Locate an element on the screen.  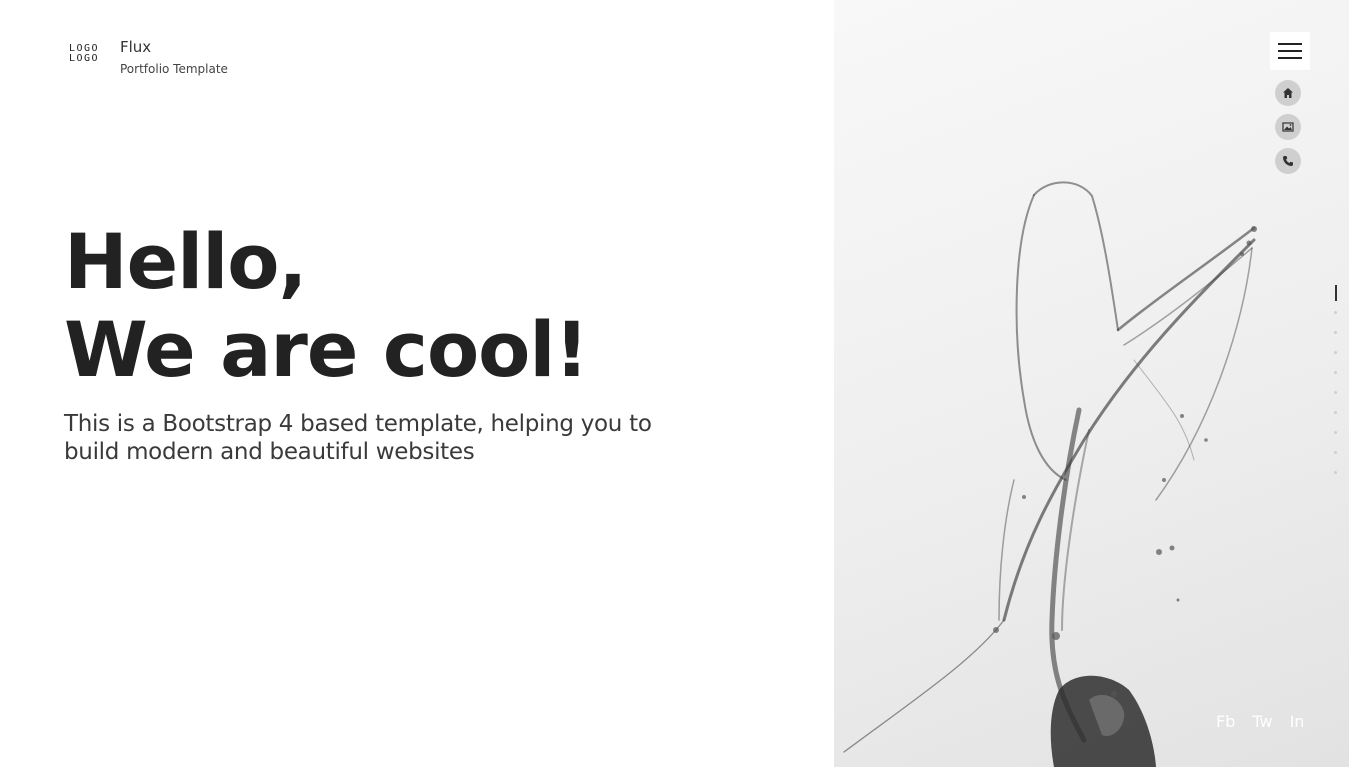
brand: LOGO LOGO Flux Portfolio Template is located at coordinates (148, 57).